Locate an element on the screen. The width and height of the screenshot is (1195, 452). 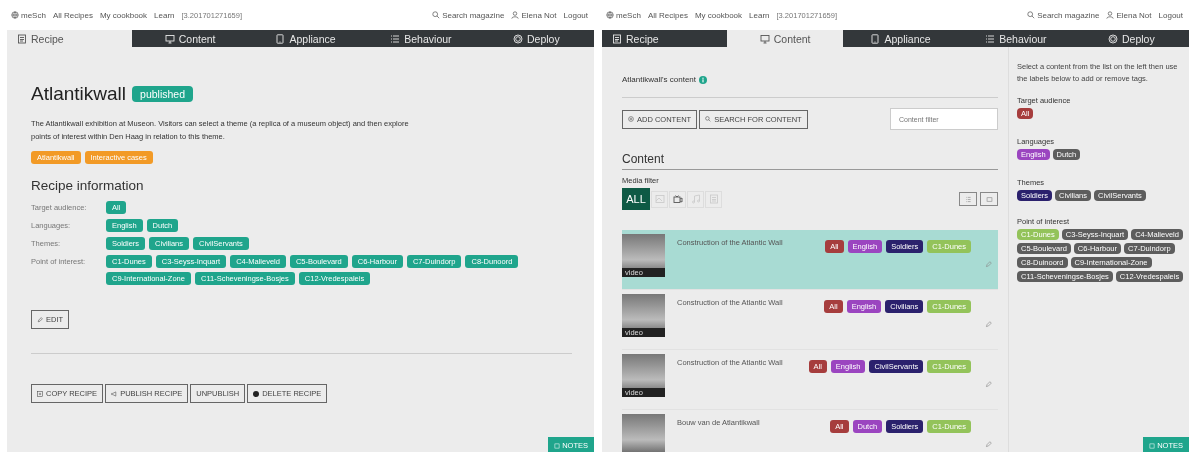
list-view-button is located at coordinates (968, 199).